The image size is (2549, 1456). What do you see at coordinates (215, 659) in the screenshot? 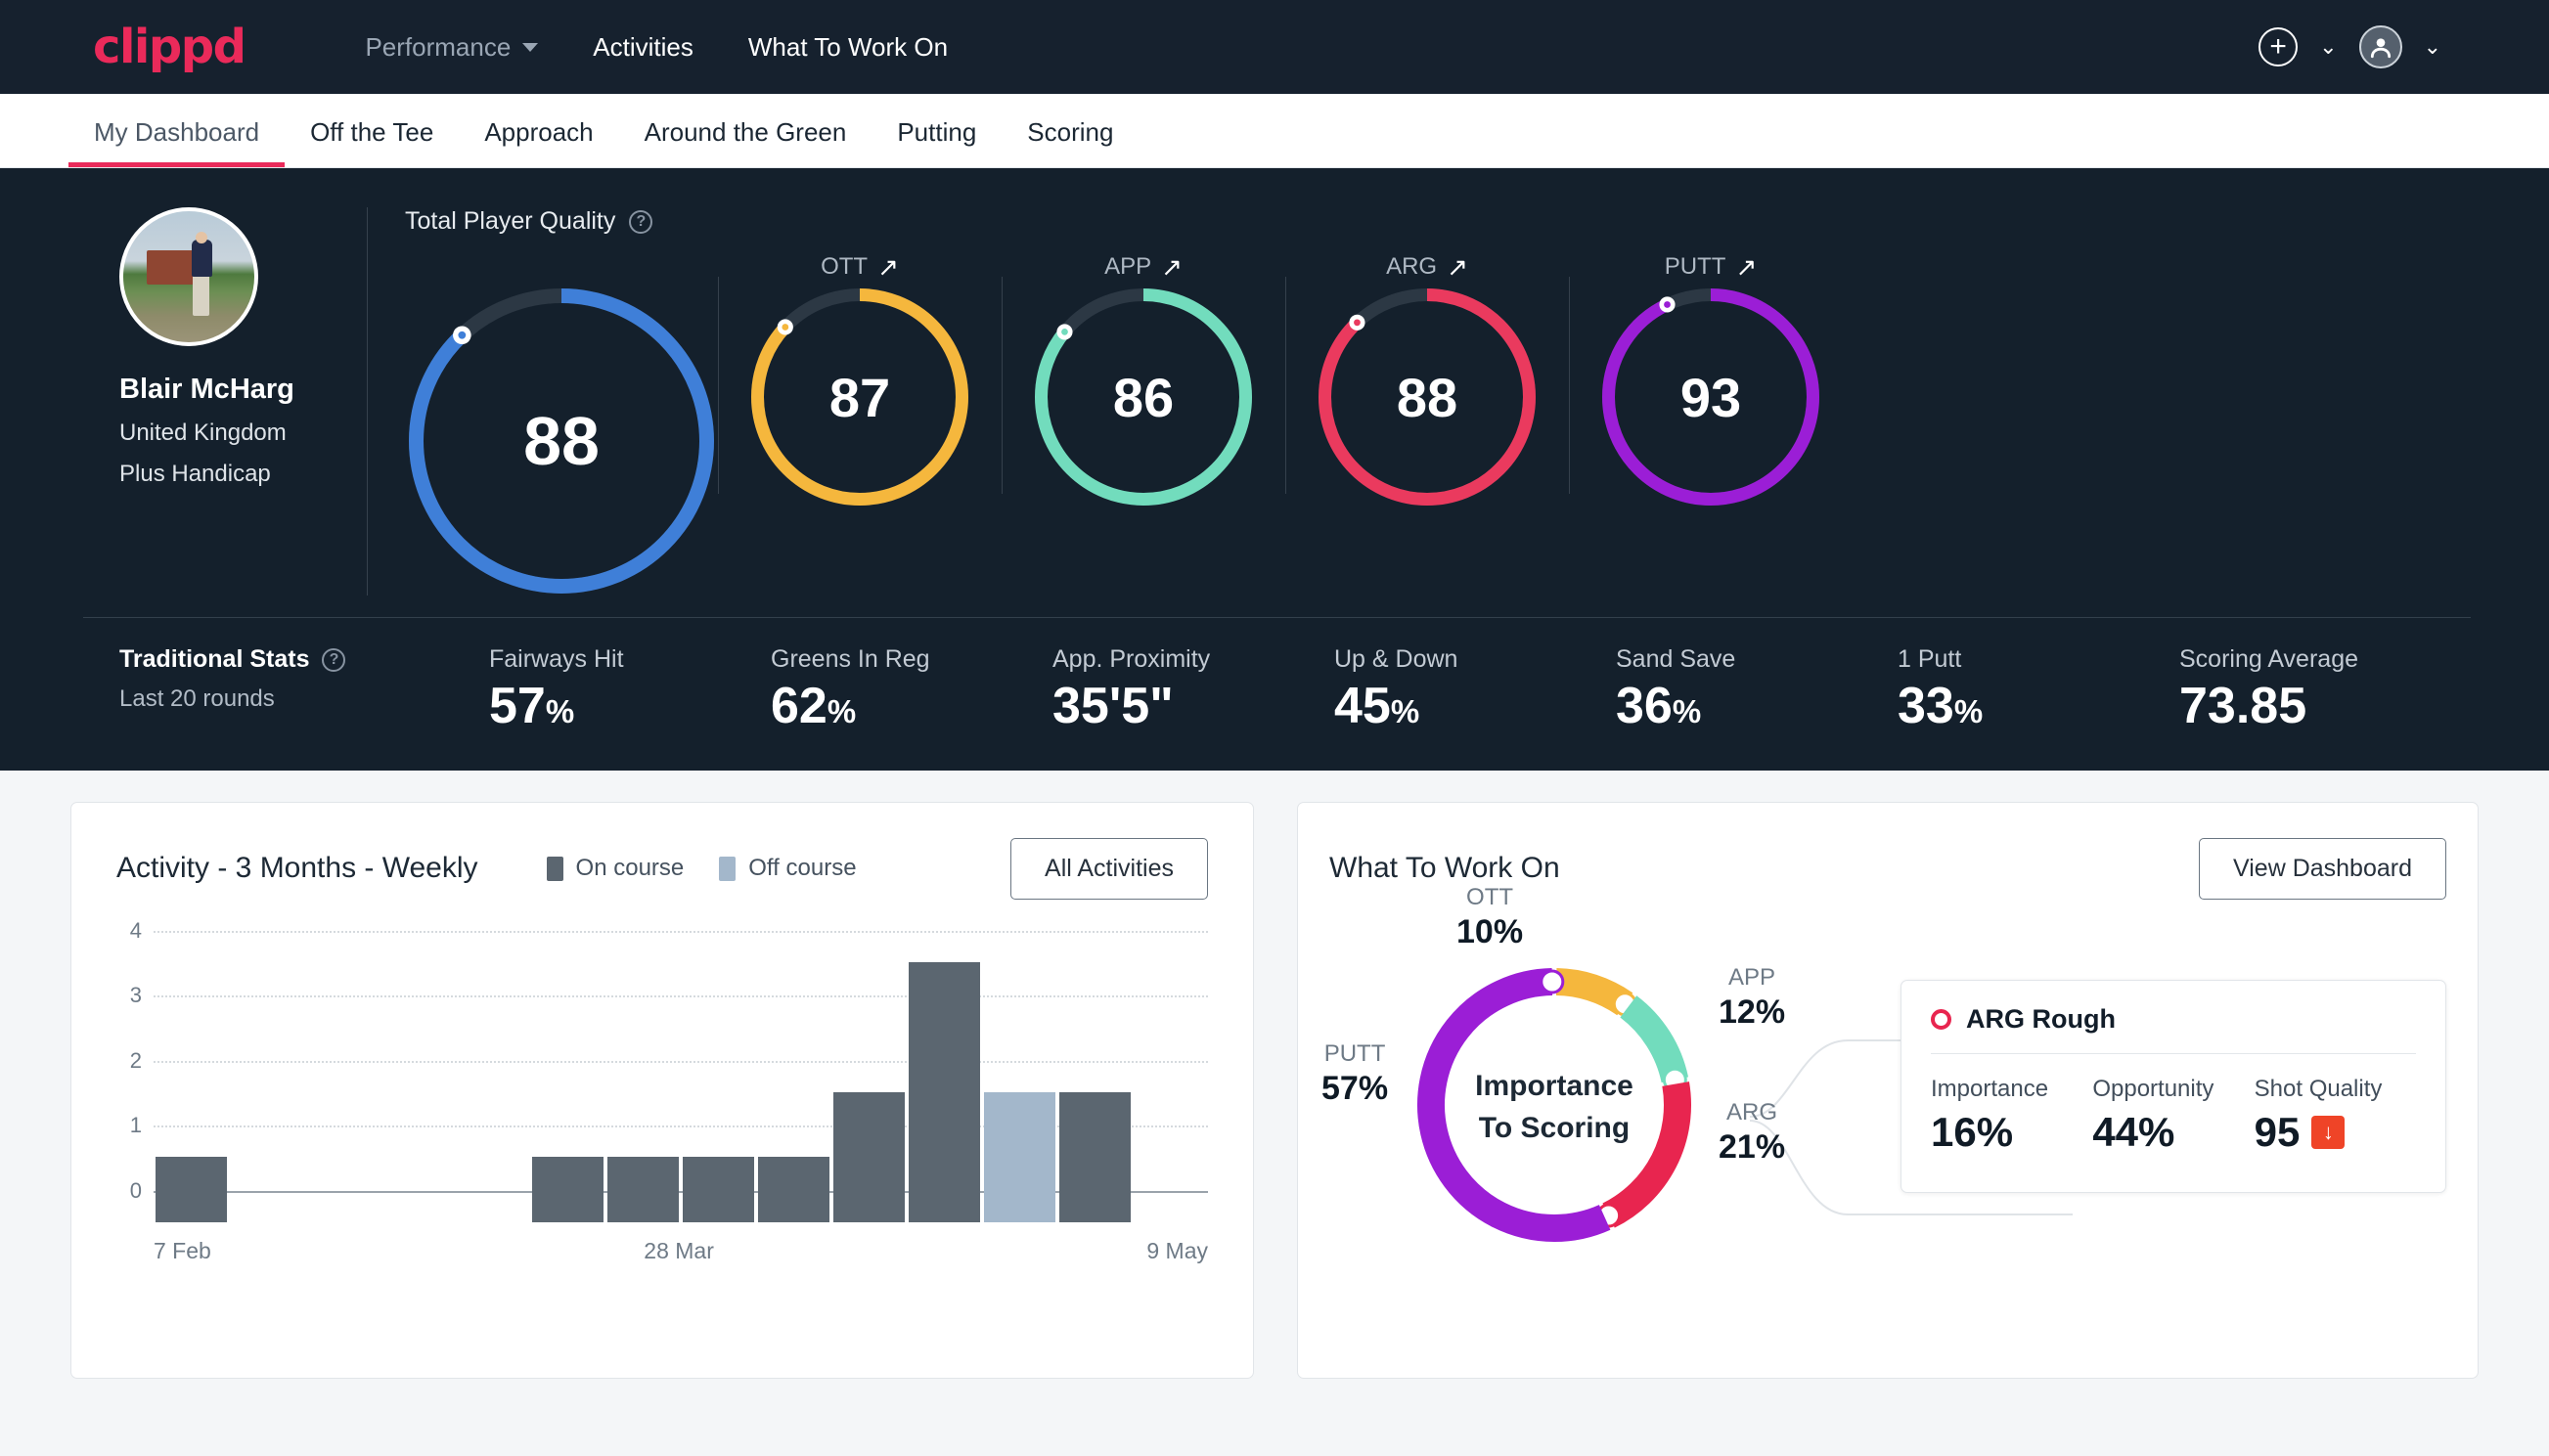
I see `traditional-stats-title: Traditional Stats` at bounding box center [215, 659].